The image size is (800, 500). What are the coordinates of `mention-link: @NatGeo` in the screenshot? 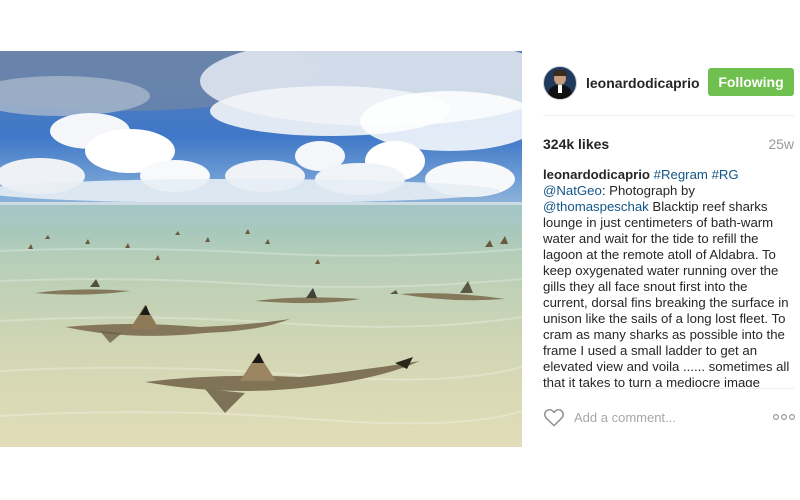 It's located at (572, 190).